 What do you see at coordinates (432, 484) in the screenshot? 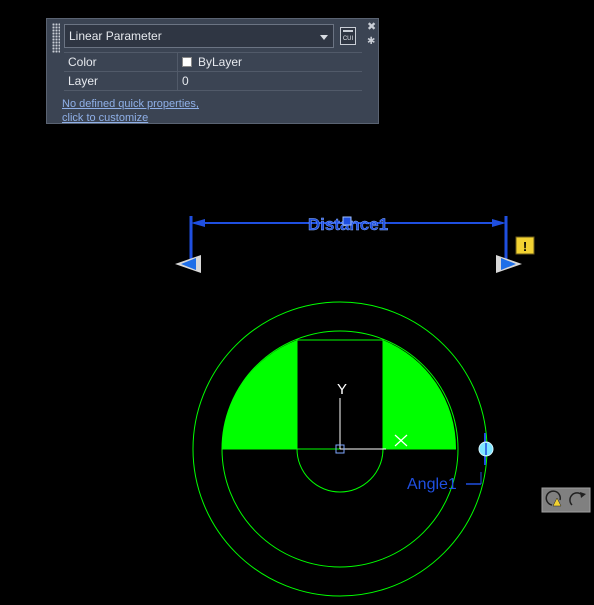
I see `angle-label: Angle1` at bounding box center [432, 484].